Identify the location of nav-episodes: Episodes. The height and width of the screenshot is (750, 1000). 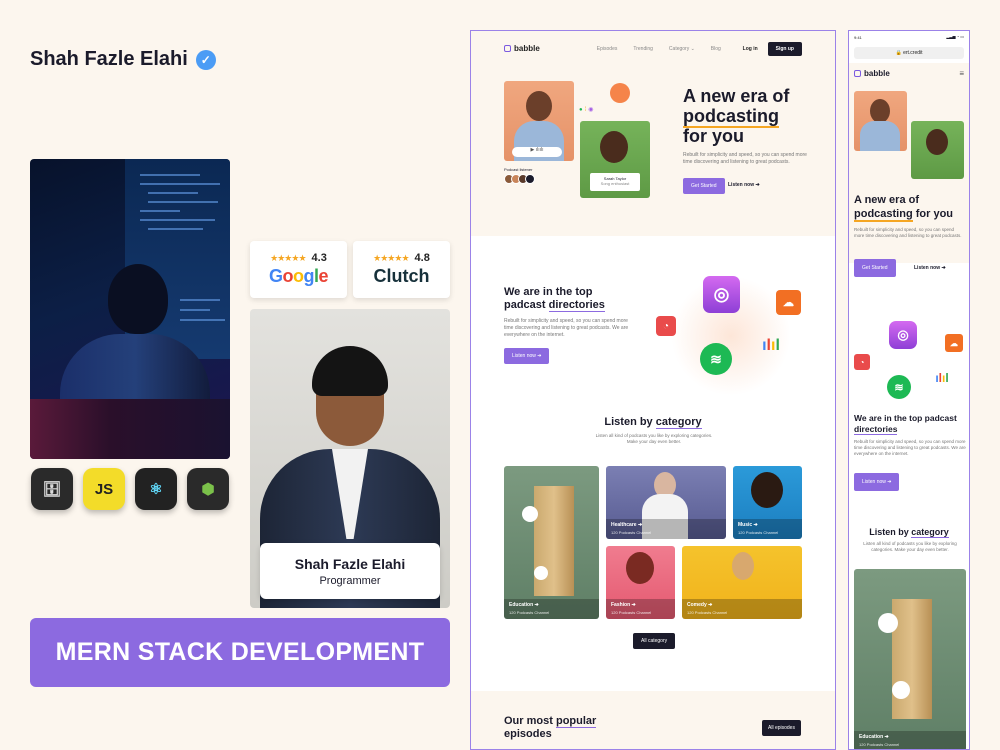
(607, 49).